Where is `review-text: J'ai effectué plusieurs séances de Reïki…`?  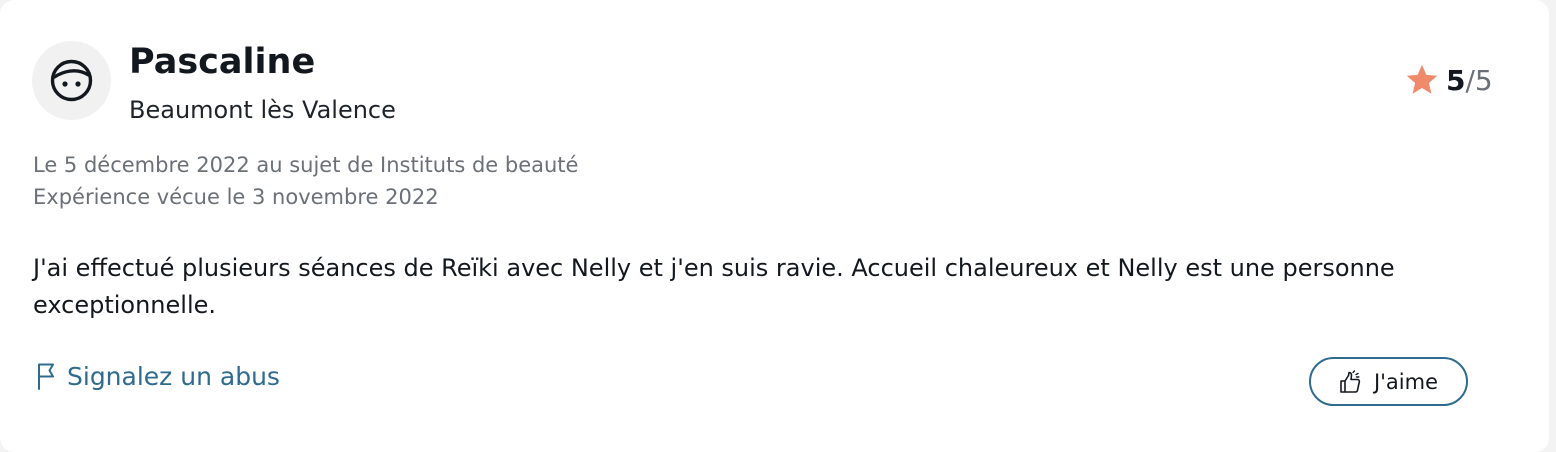 review-text: J'ai effectué plusieurs séances de Reïki… is located at coordinates (714, 286).